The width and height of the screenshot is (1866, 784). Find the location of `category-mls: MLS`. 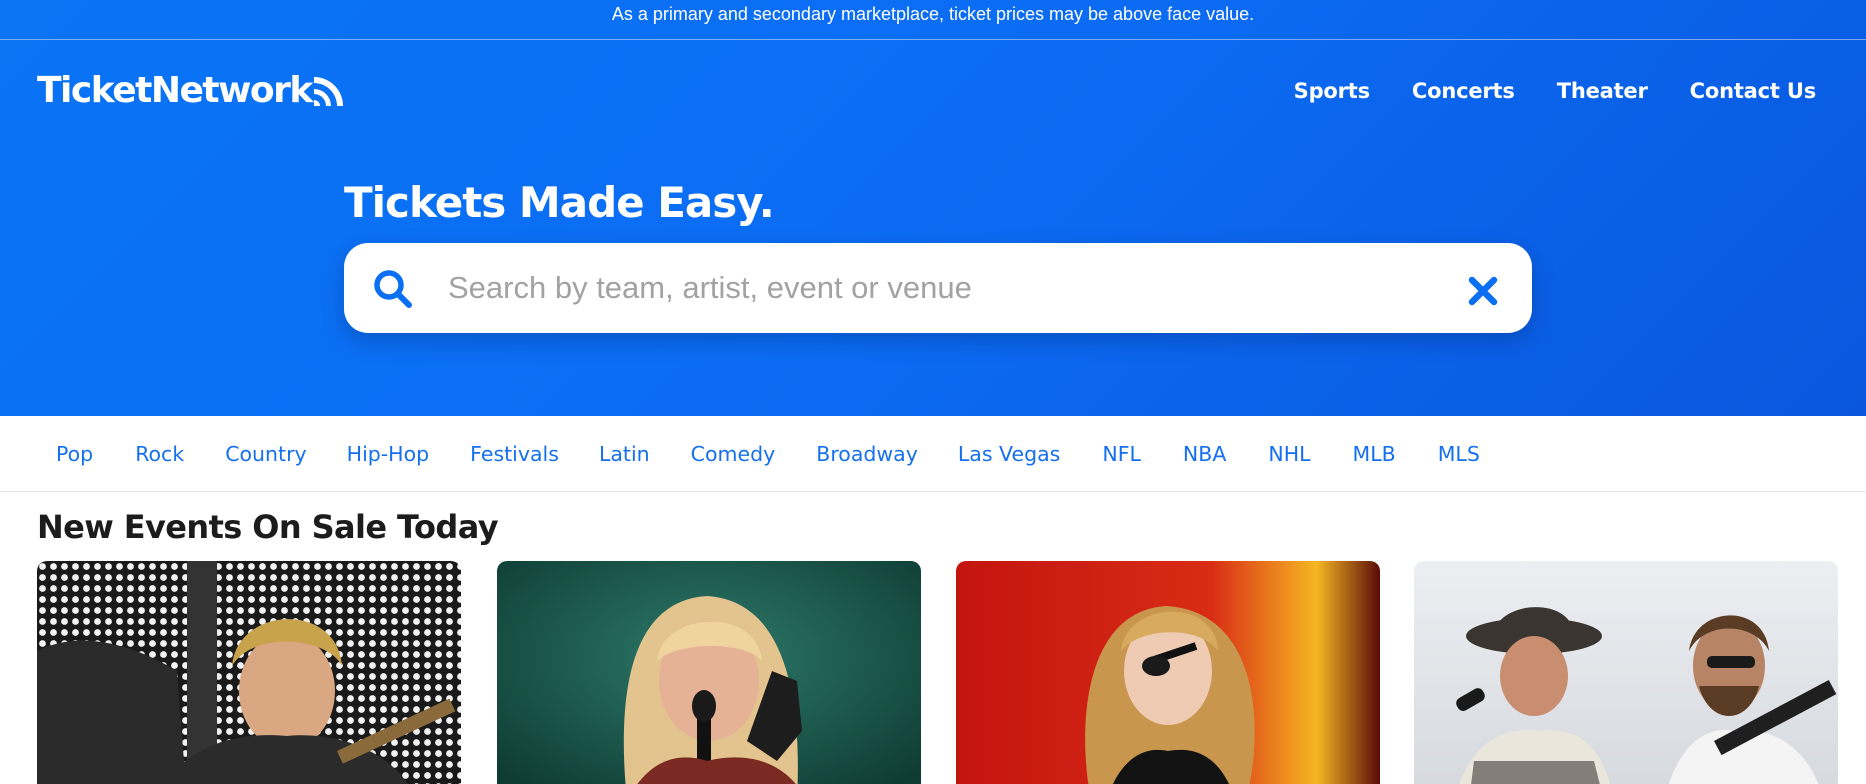

category-mls: MLS is located at coordinates (1459, 454).